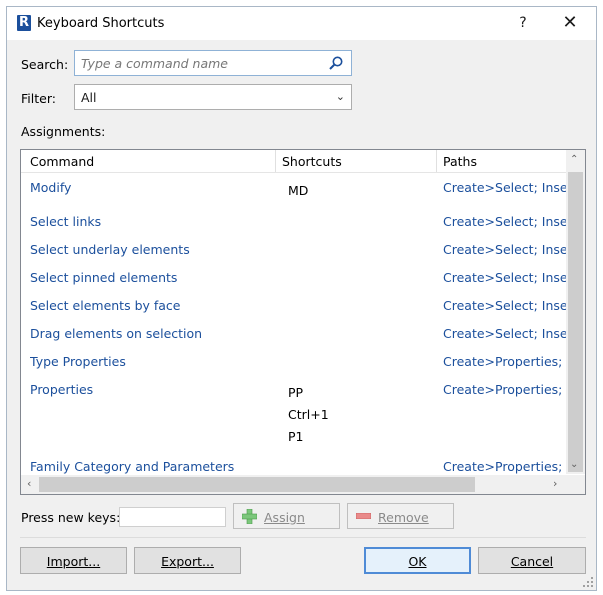 The width and height of the screenshot is (603, 595). I want to click on assign-button-label: Assign, so click(284, 517).